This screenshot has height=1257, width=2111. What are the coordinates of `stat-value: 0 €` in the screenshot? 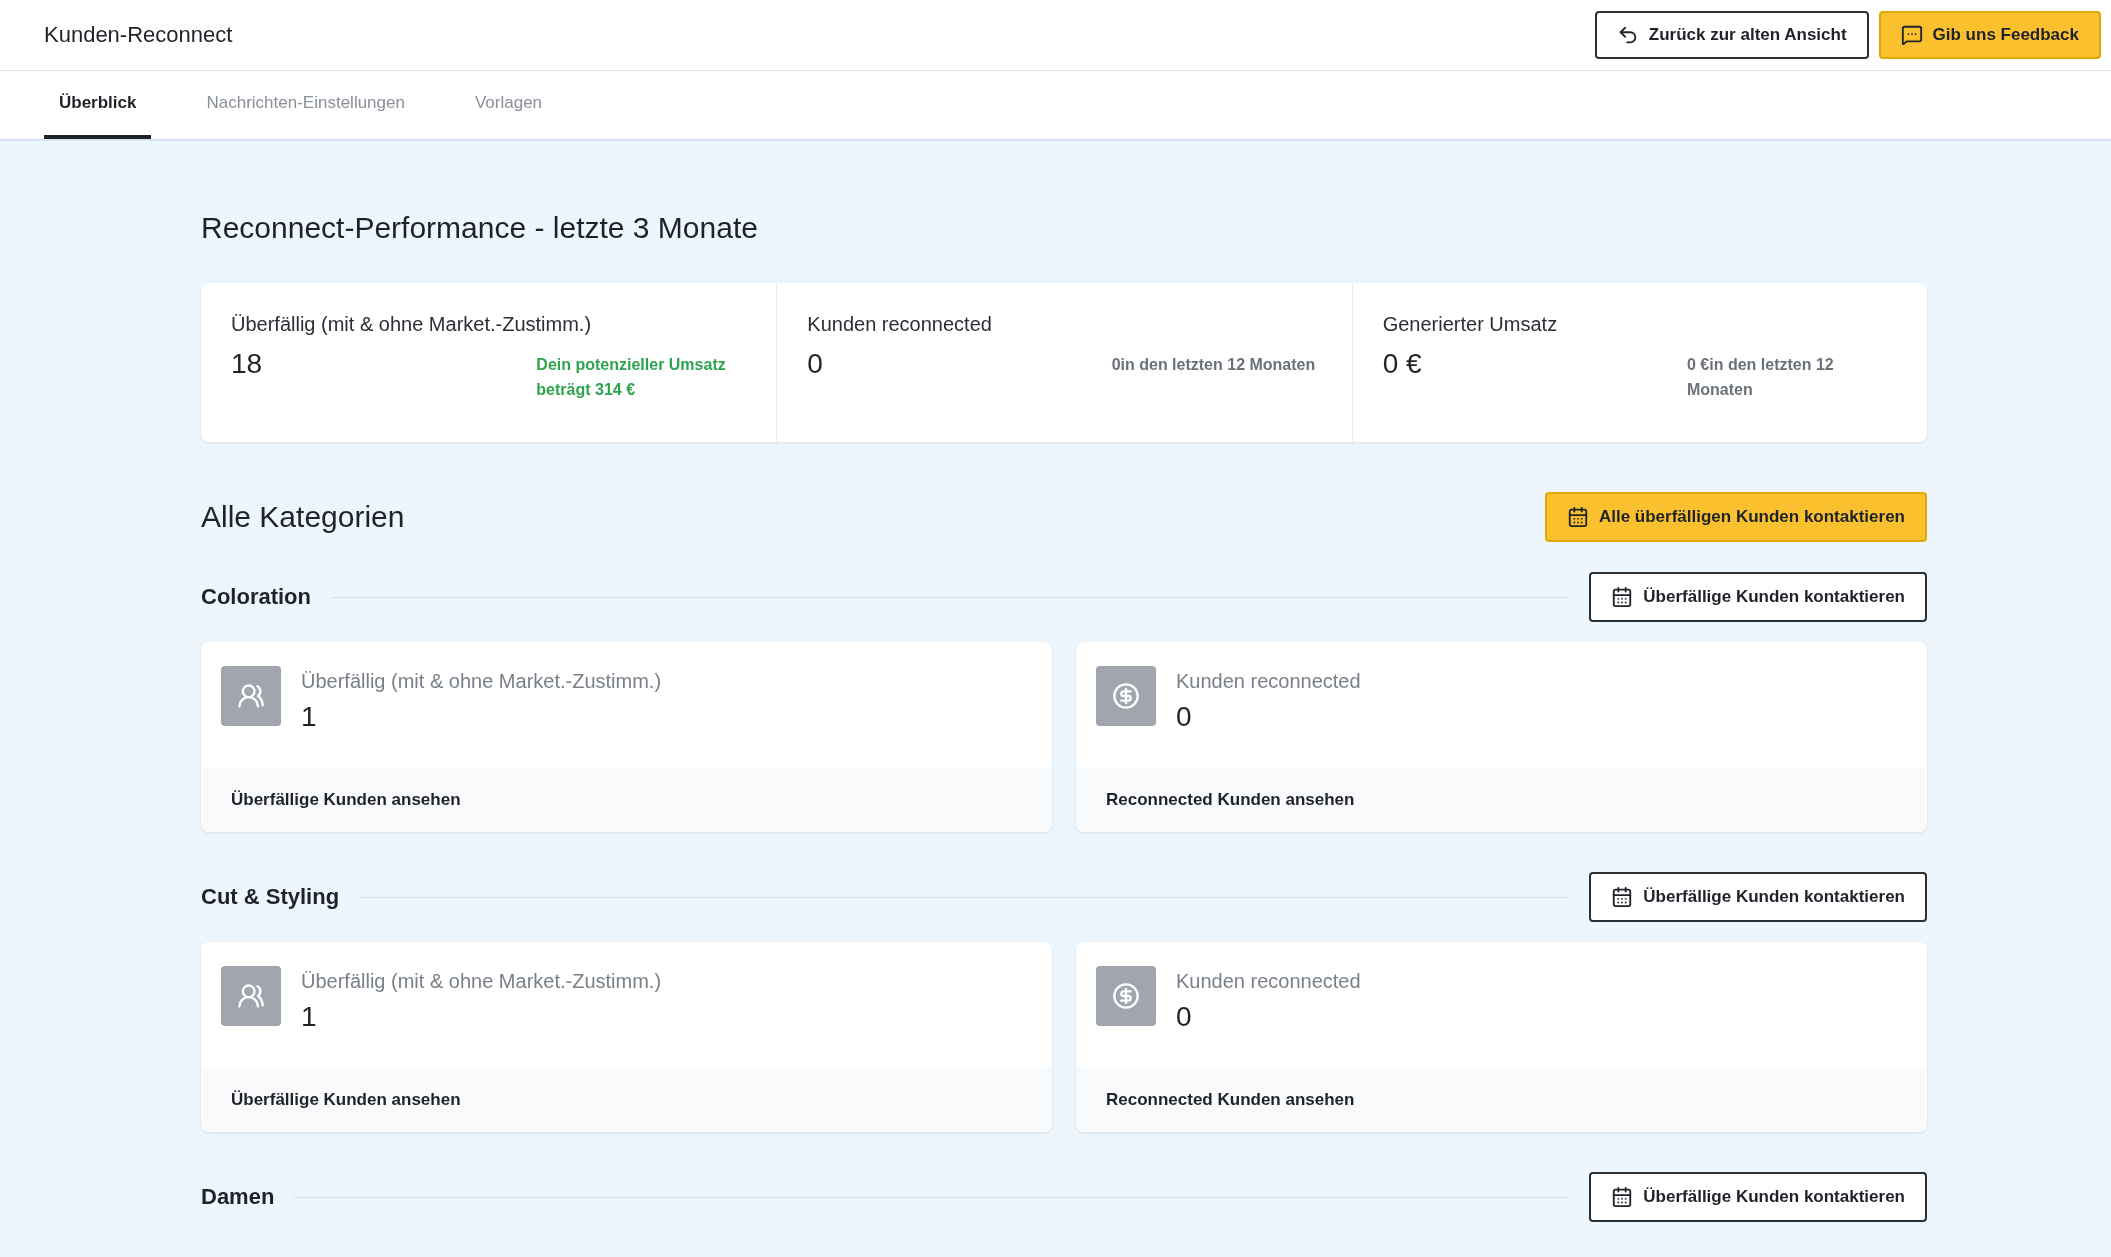 It's located at (1402, 364).